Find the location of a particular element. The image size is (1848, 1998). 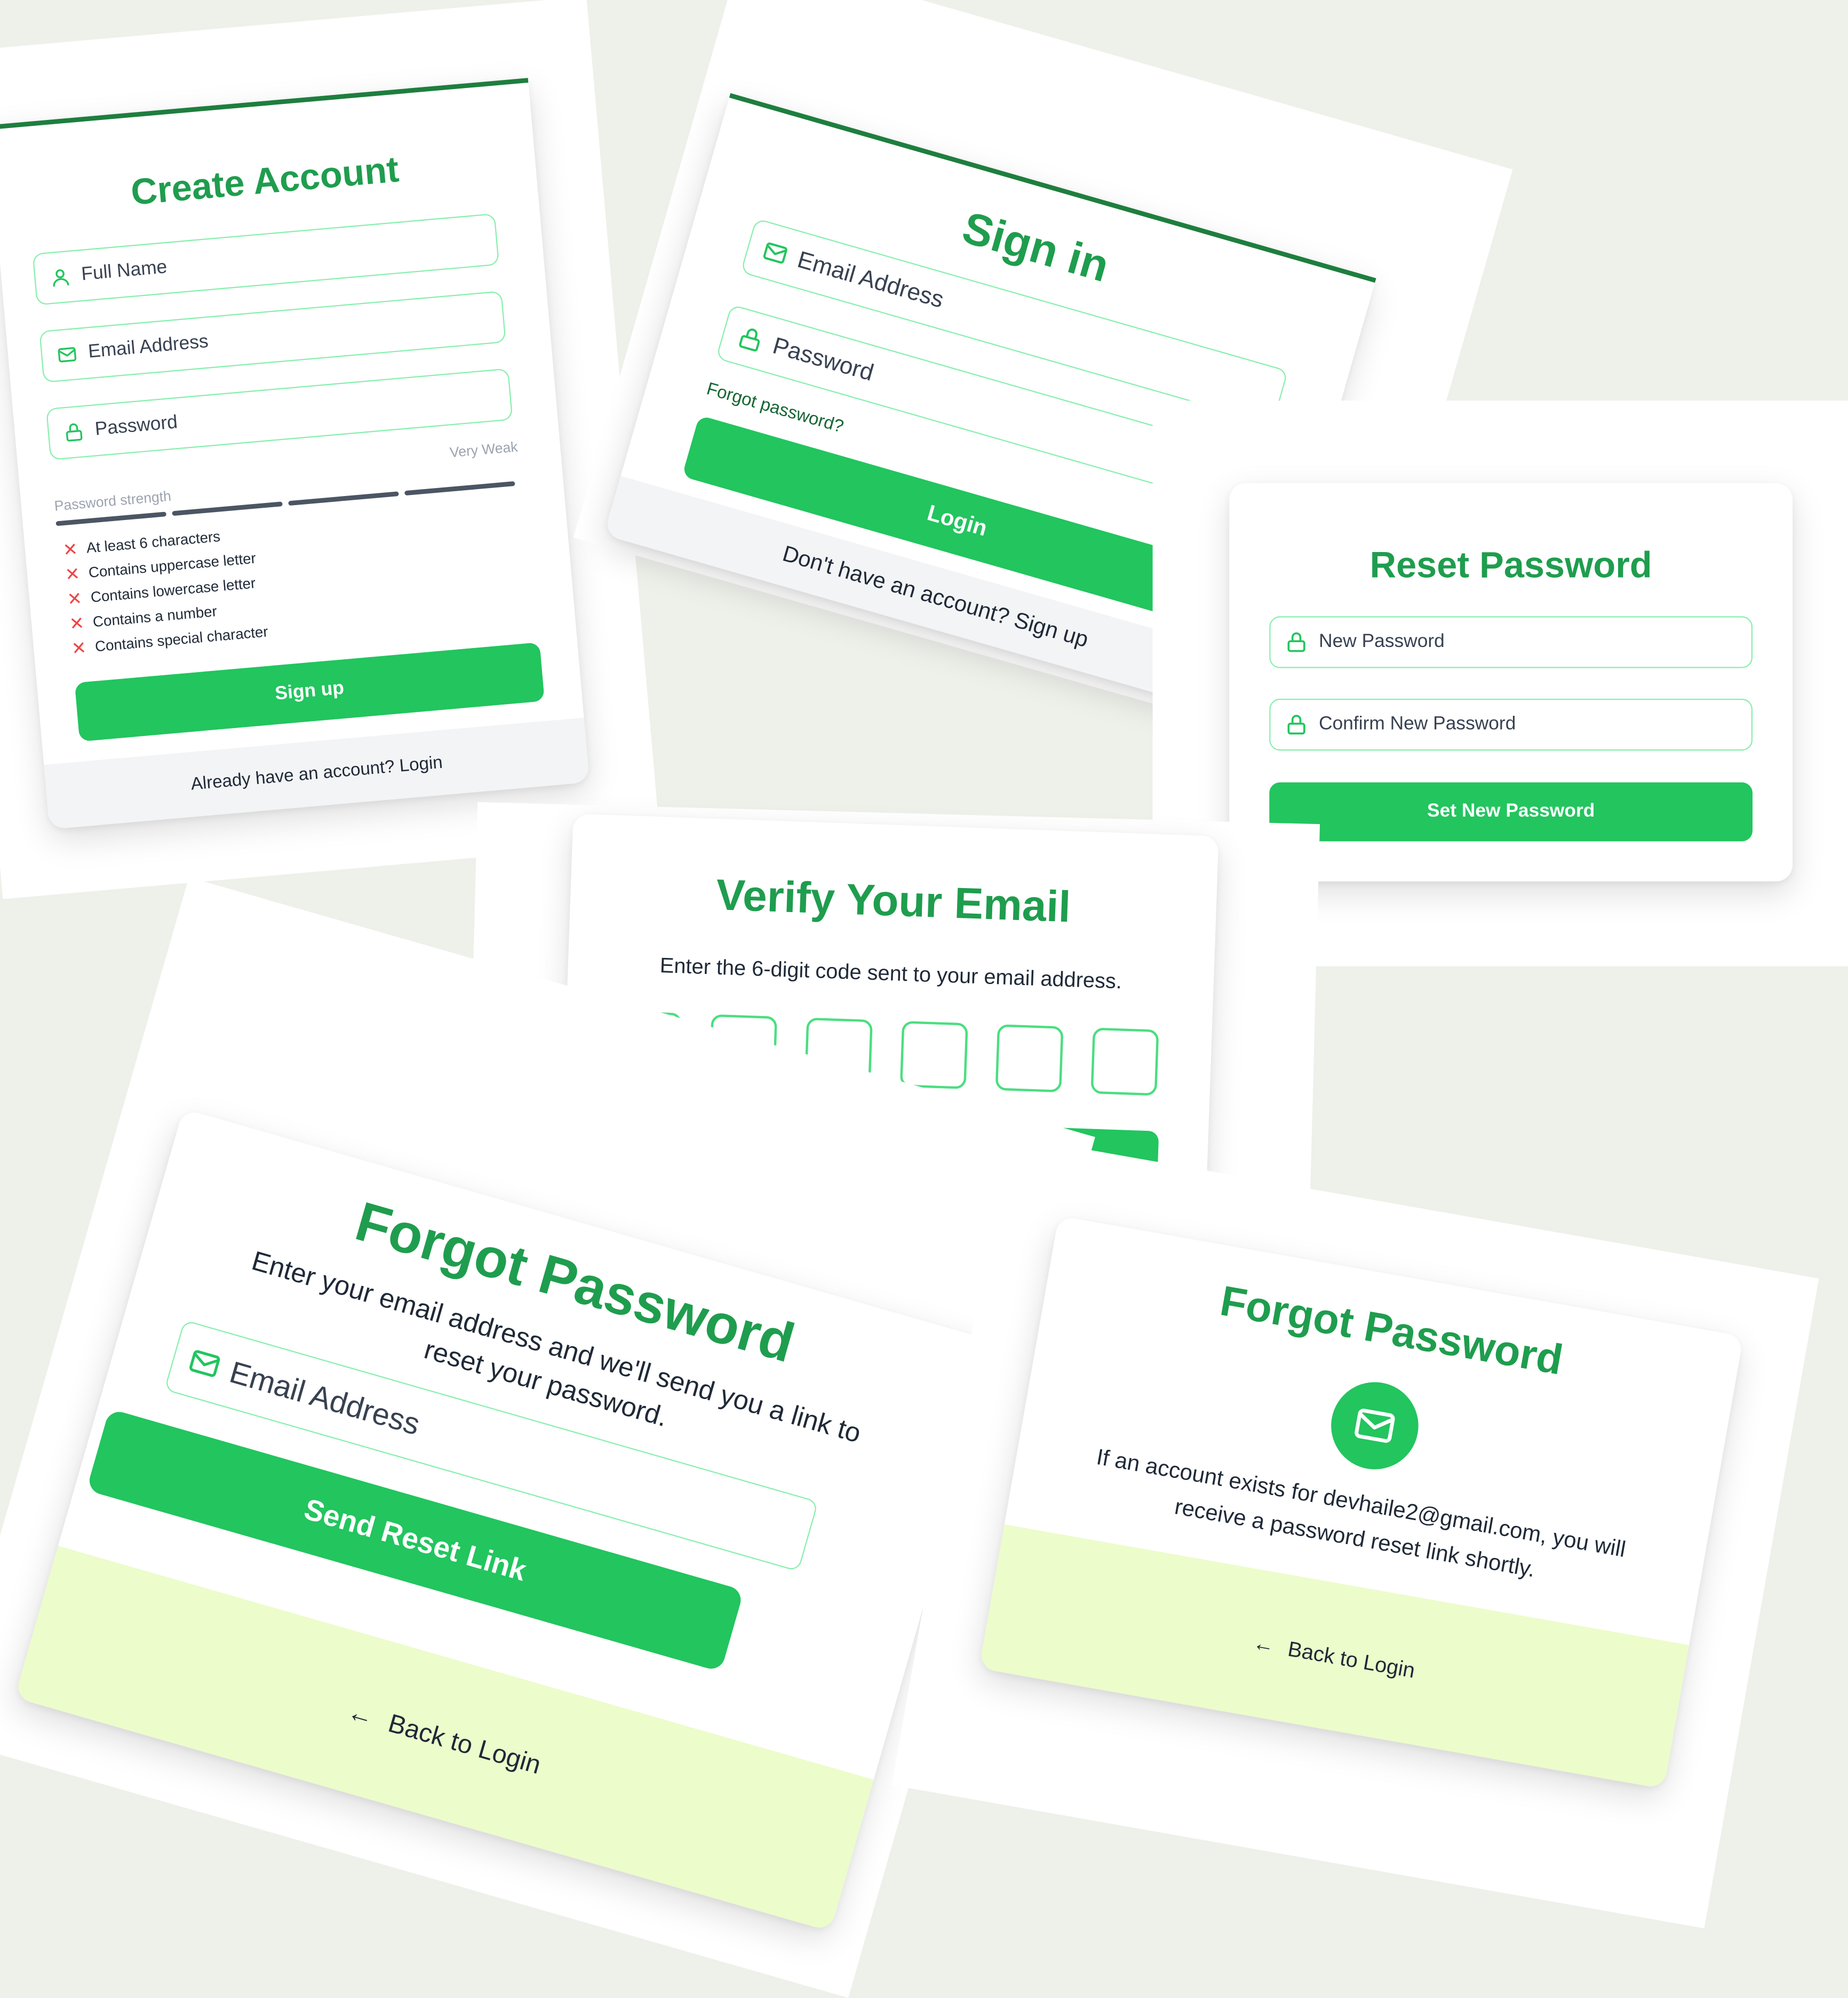

email-field: Email Address is located at coordinates (272, 337).